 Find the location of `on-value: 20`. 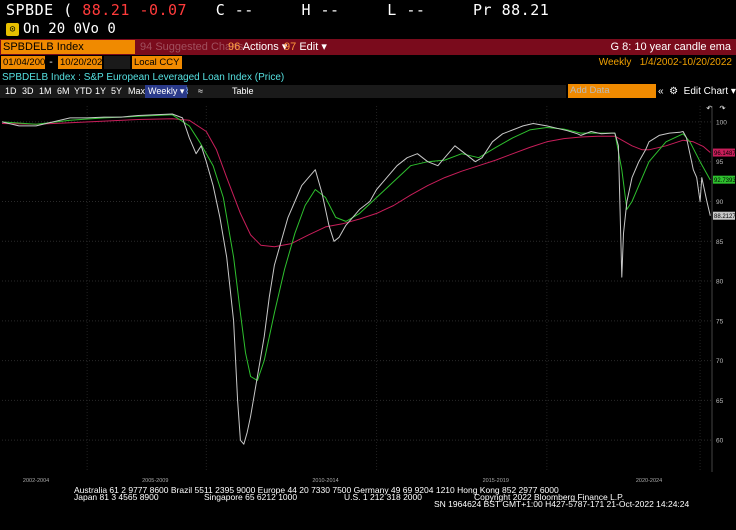

on-value: 20 is located at coordinates (57, 29).